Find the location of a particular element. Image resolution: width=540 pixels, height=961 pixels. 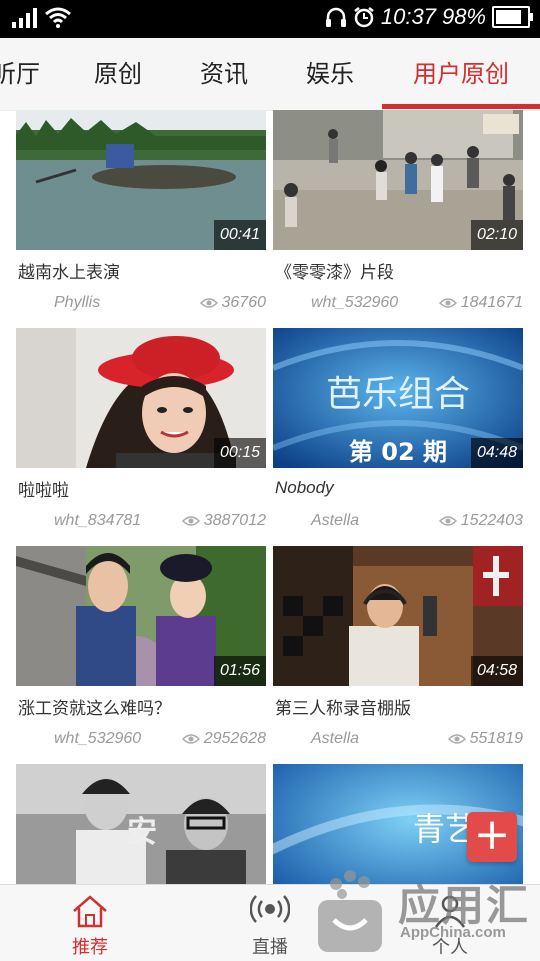

duration-badge: 04:48 is located at coordinates (496, 453).